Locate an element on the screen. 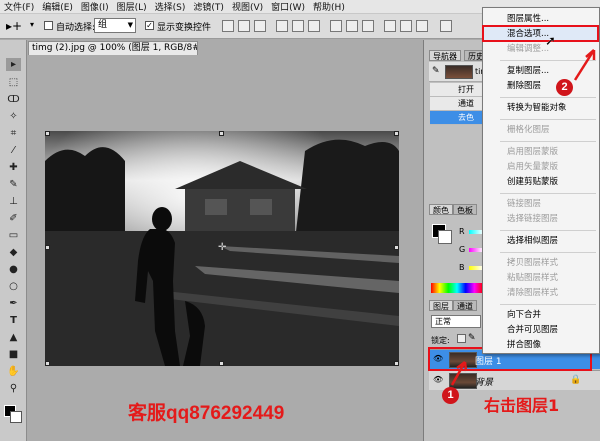 This screenshot has height=441, width=600. contact-annotation: 客服qq876292449 is located at coordinates (206, 413).